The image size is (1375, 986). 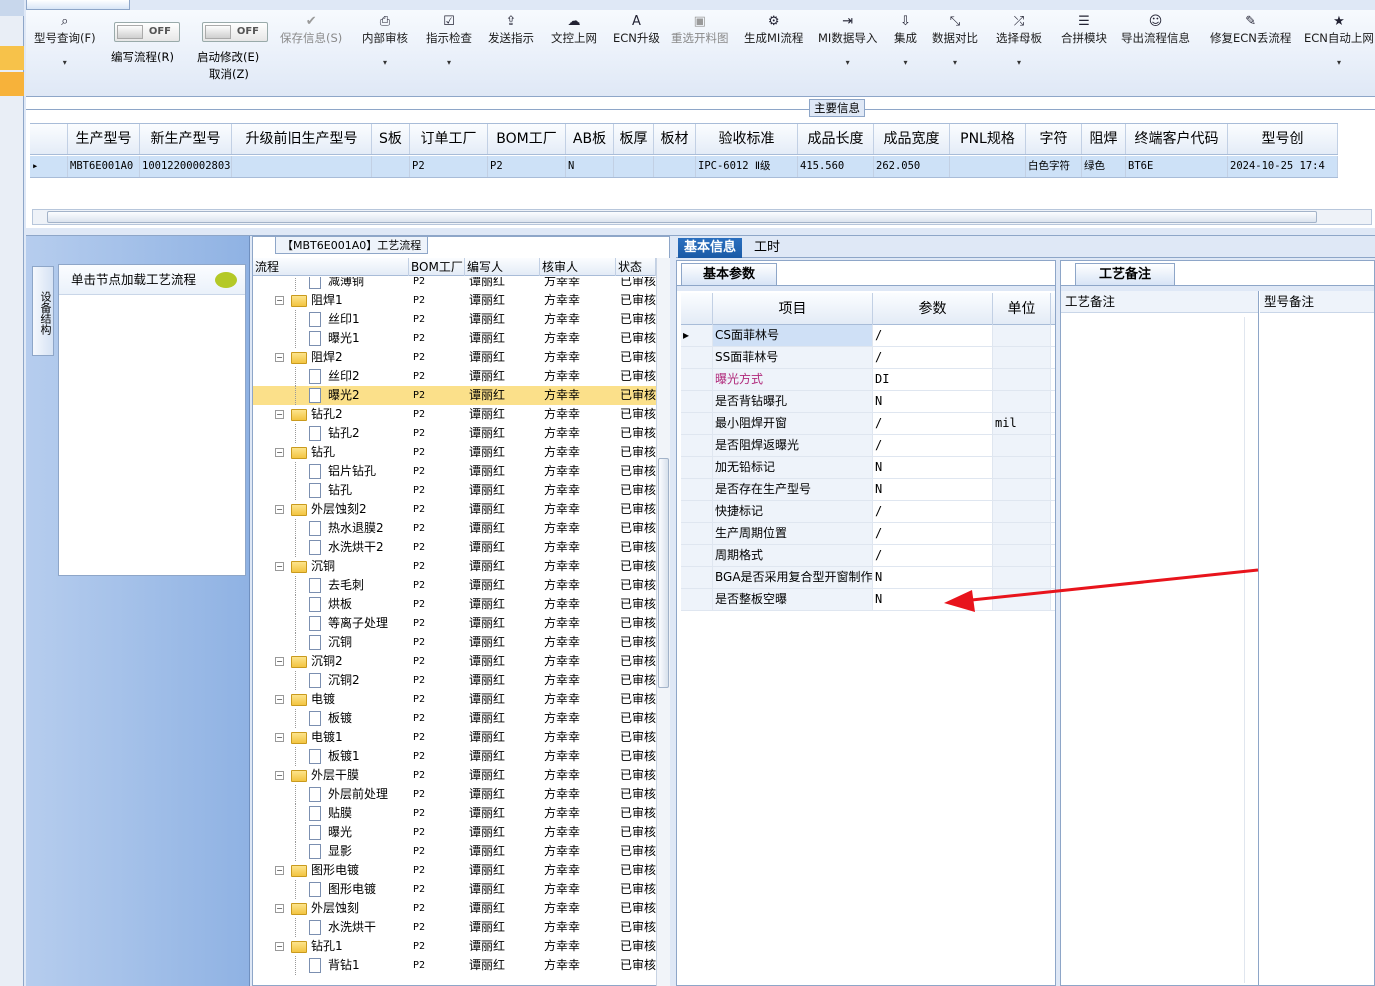 What do you see at coordinates (697, 309) in the screenshot?
I see `params-column-header` at bounding box center [697, 309].